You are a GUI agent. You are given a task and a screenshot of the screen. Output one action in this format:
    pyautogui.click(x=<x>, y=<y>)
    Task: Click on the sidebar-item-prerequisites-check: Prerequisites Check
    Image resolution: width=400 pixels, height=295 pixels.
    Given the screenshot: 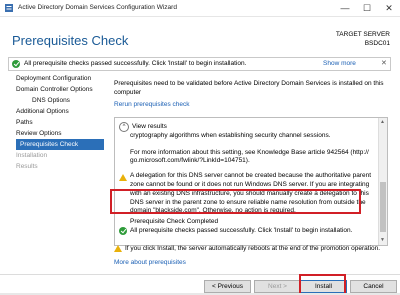 What is the action you would take?
    pyautogui.click(x=60, y=144)
    